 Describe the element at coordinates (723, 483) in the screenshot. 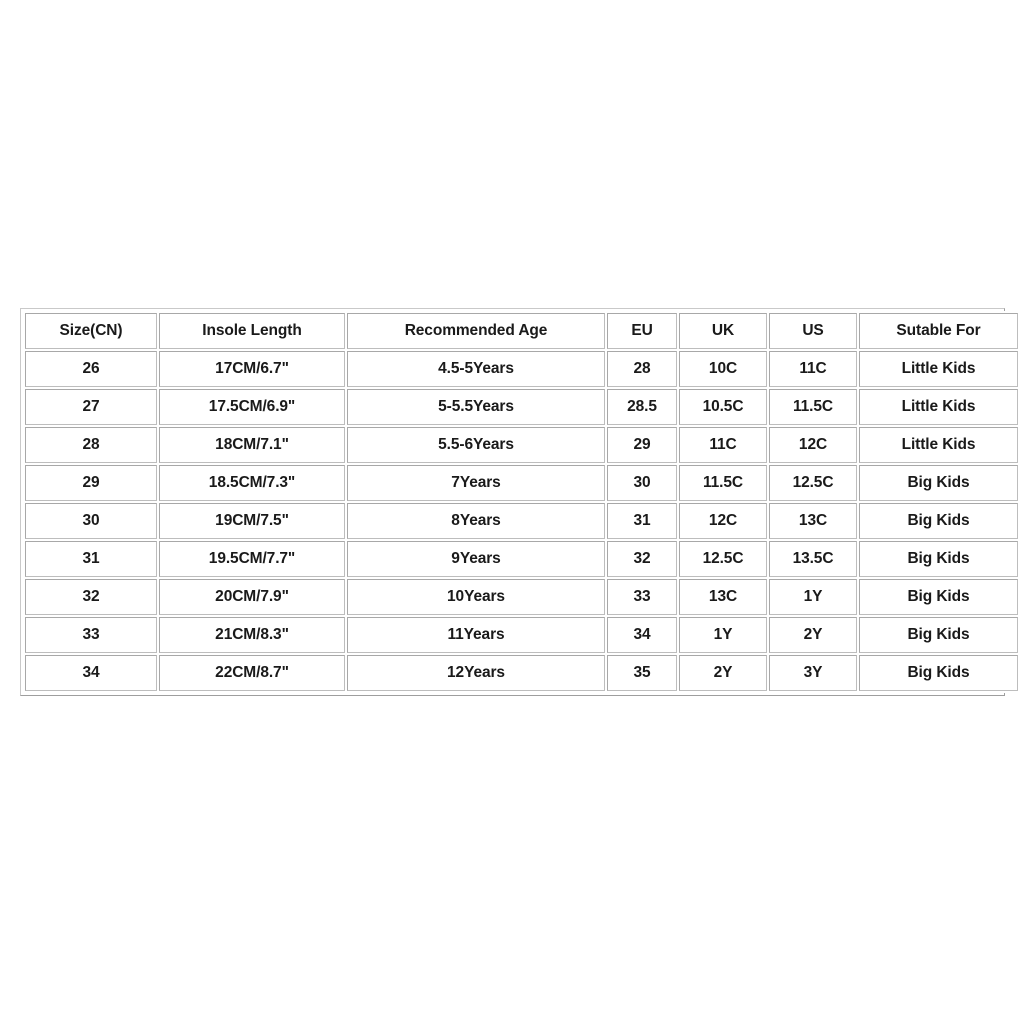

I see `cell-uk: 11.5C` at that location.